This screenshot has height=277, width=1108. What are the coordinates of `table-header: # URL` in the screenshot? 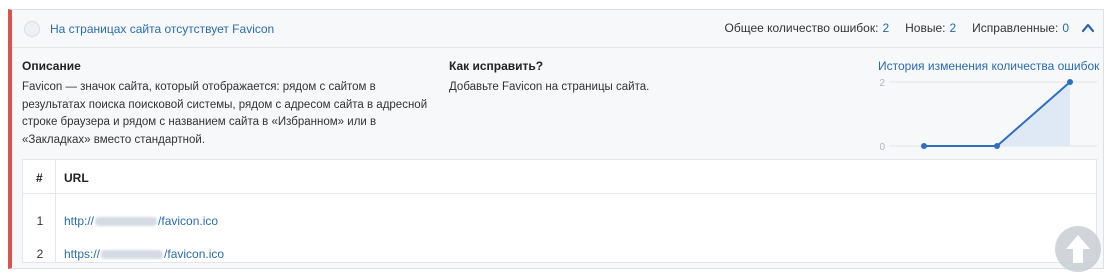 It's located at (559, 177).